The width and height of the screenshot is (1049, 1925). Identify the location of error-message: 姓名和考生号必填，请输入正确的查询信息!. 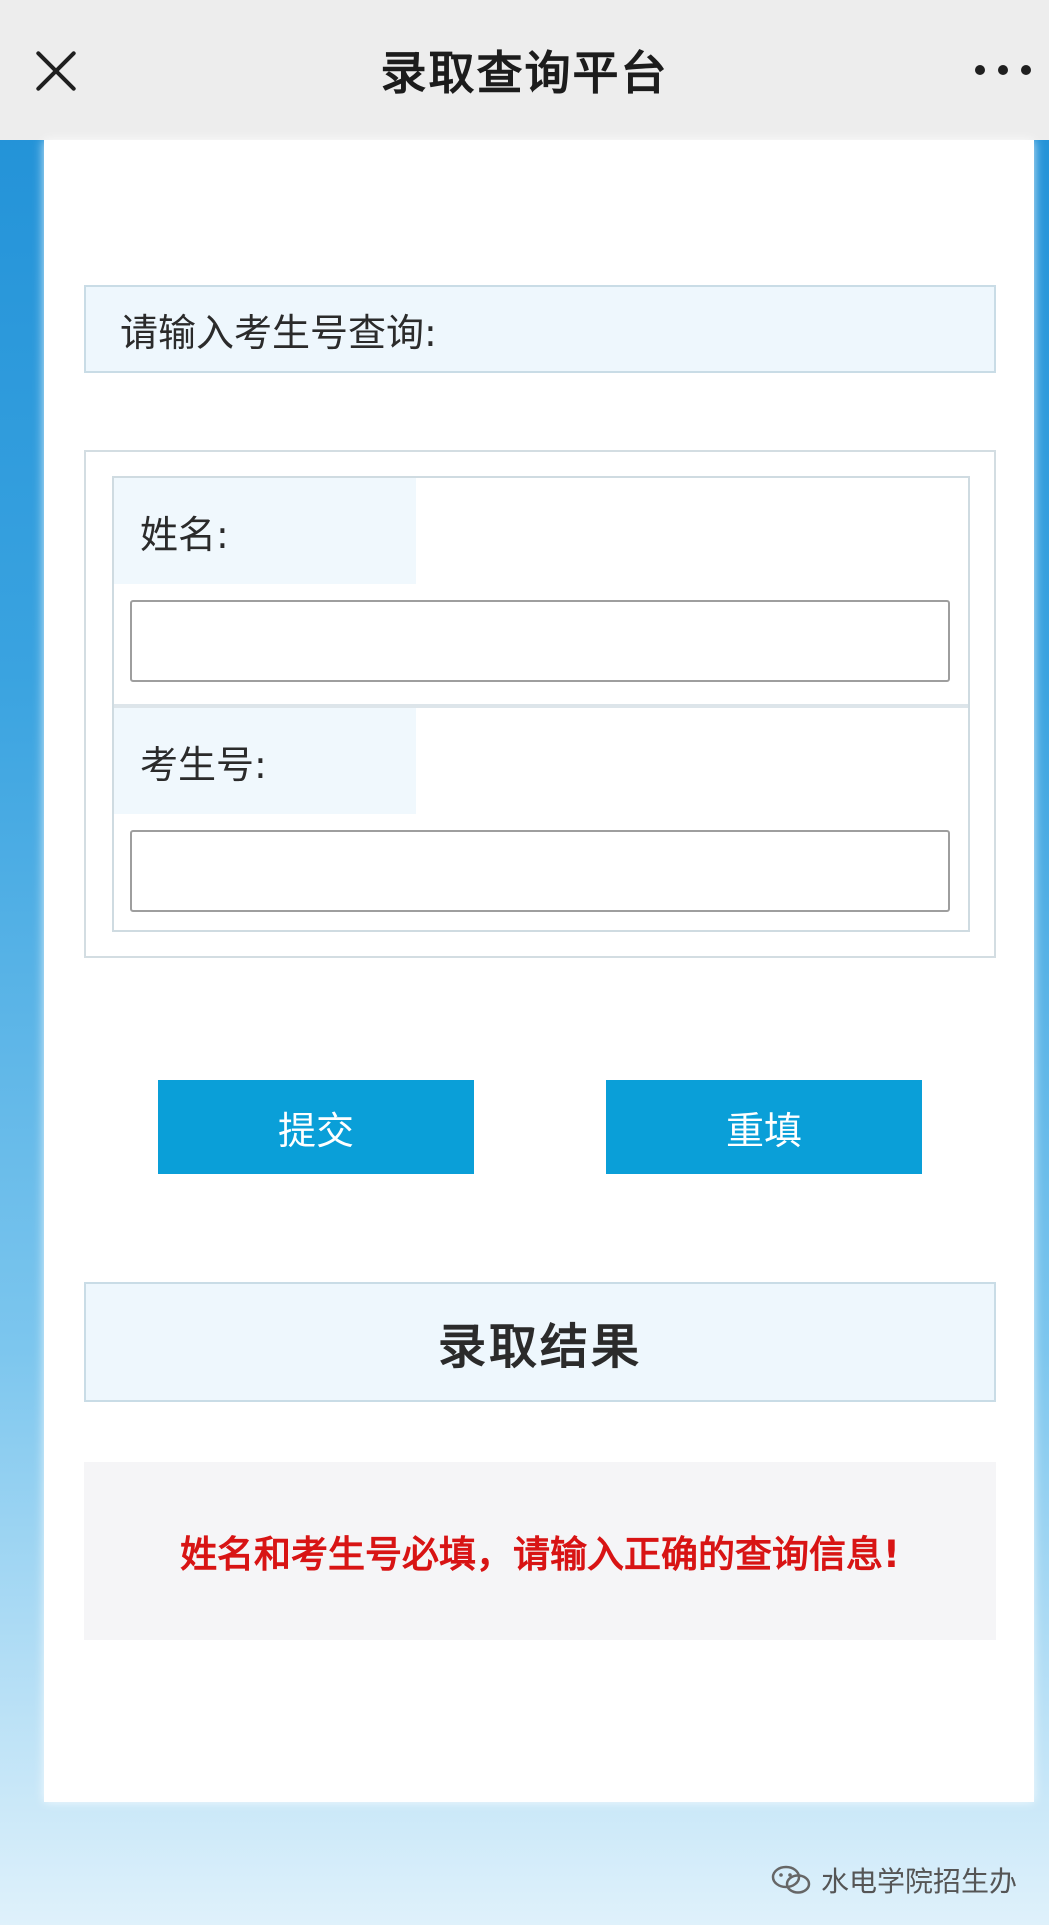
(540, 1554).